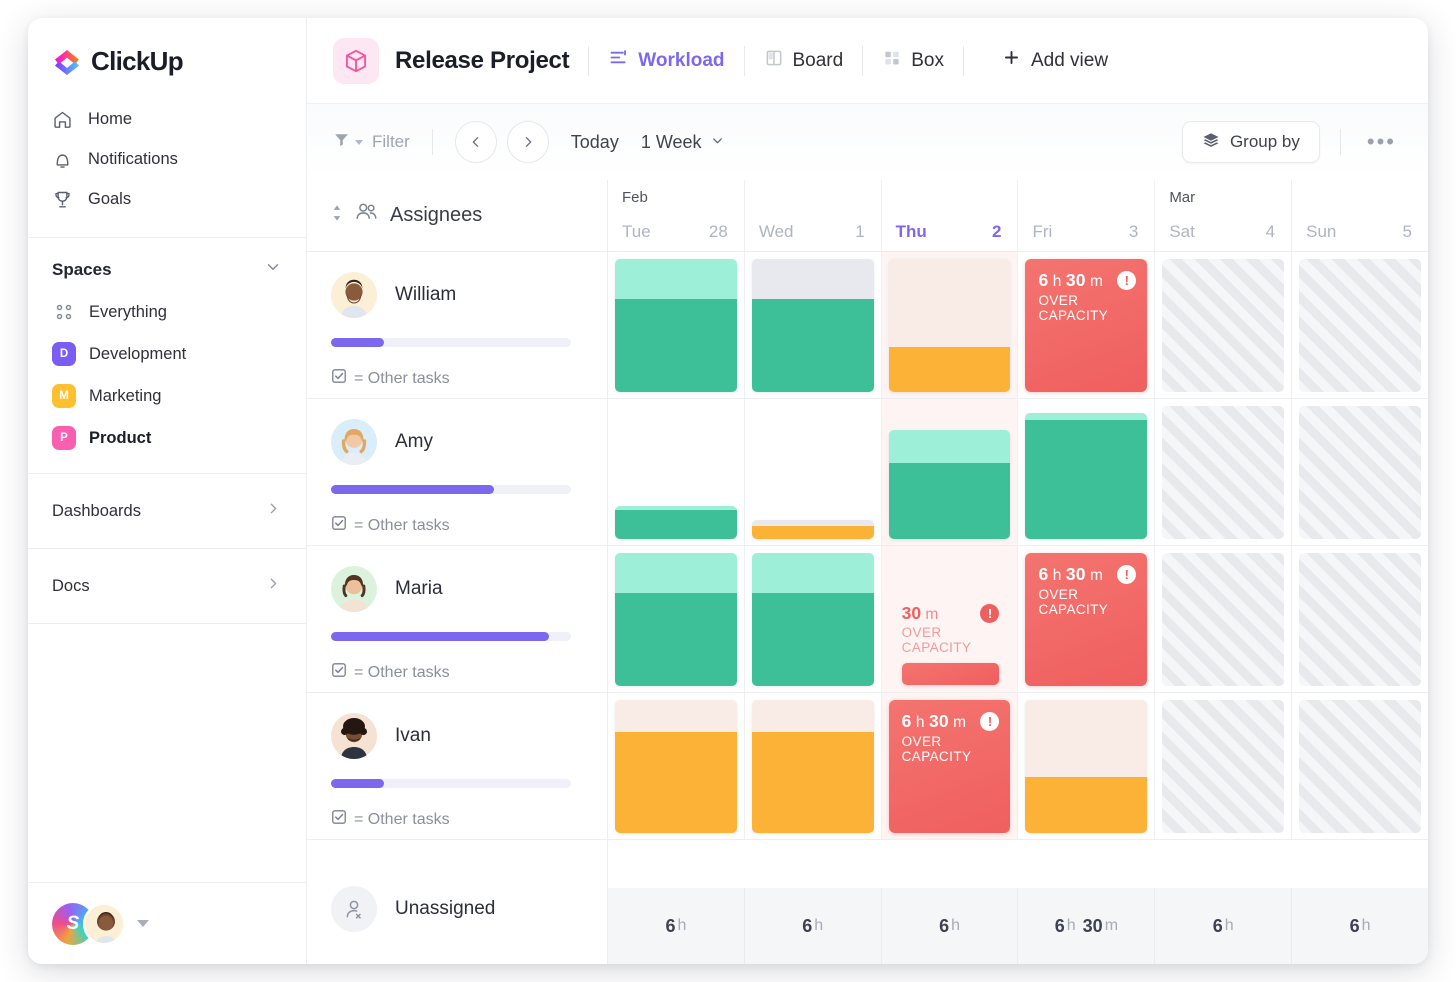  What do you see at coordinates (1224, 215) in the screenshot?
I see `date-cell-sat: Mar Sat 4` at bounding box center [1224, 215].